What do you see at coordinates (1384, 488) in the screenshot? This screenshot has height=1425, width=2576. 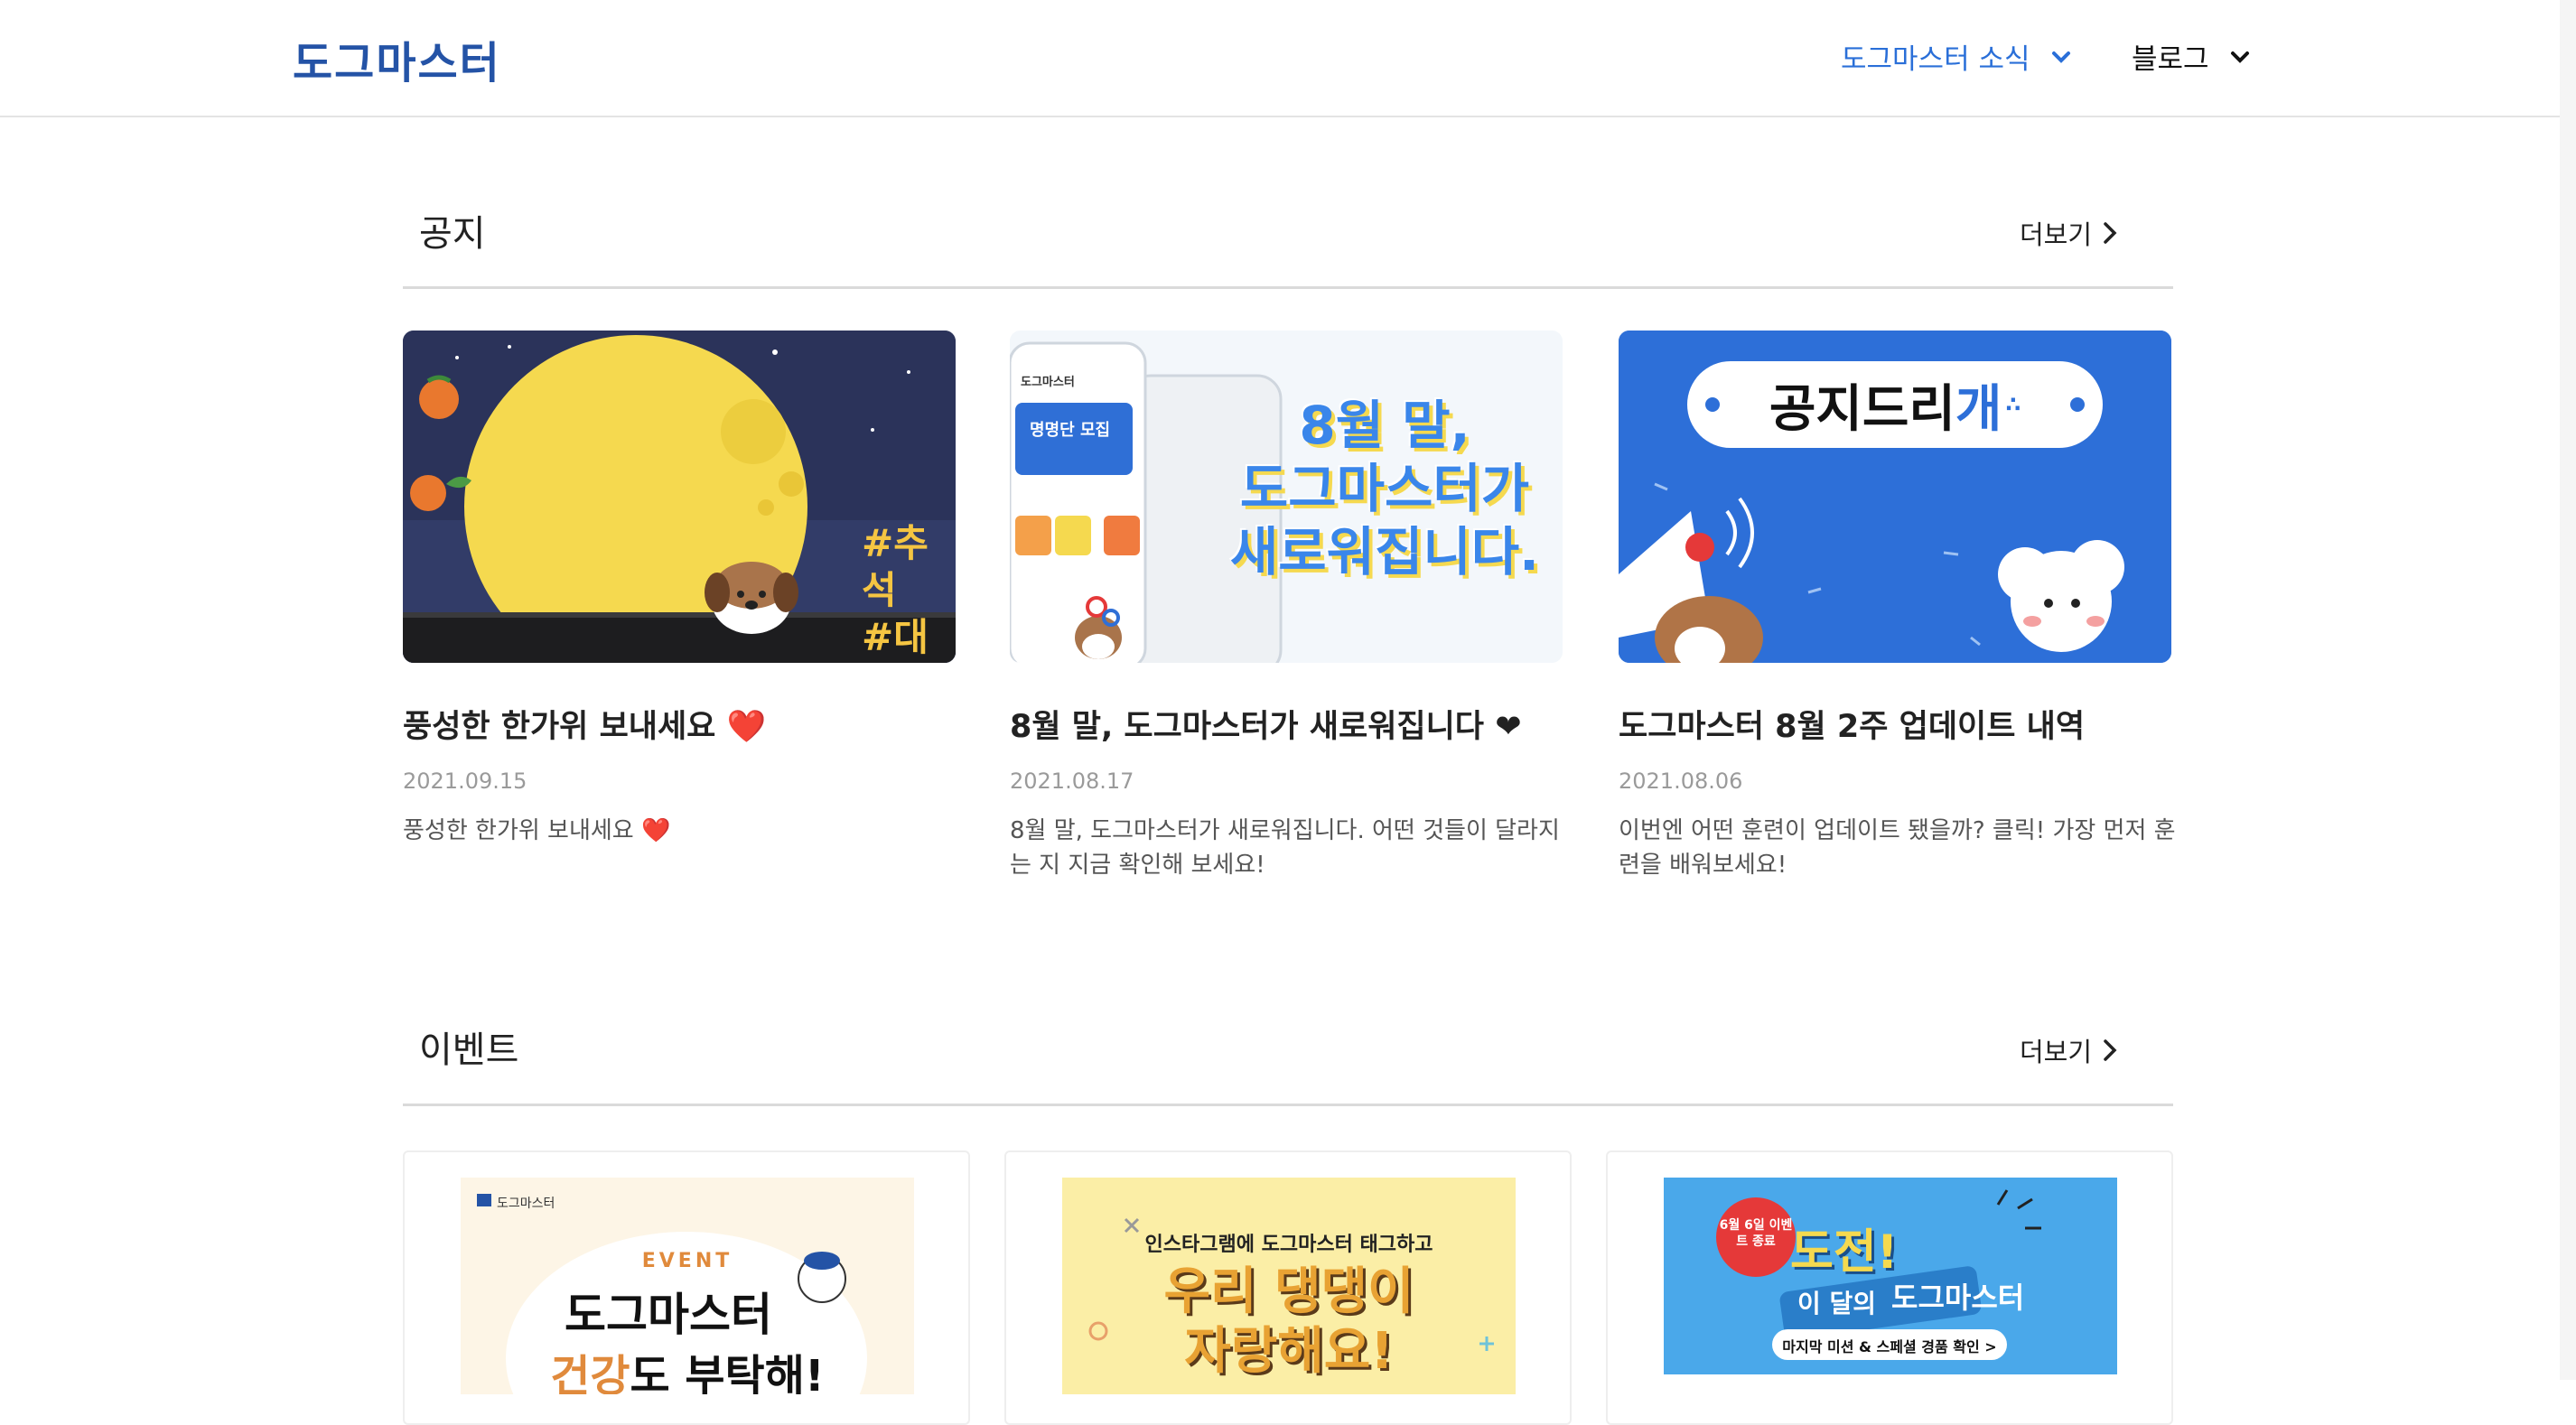 I see `image-headline-line2: 도그마스터가` at bounding box center [1384, 488].